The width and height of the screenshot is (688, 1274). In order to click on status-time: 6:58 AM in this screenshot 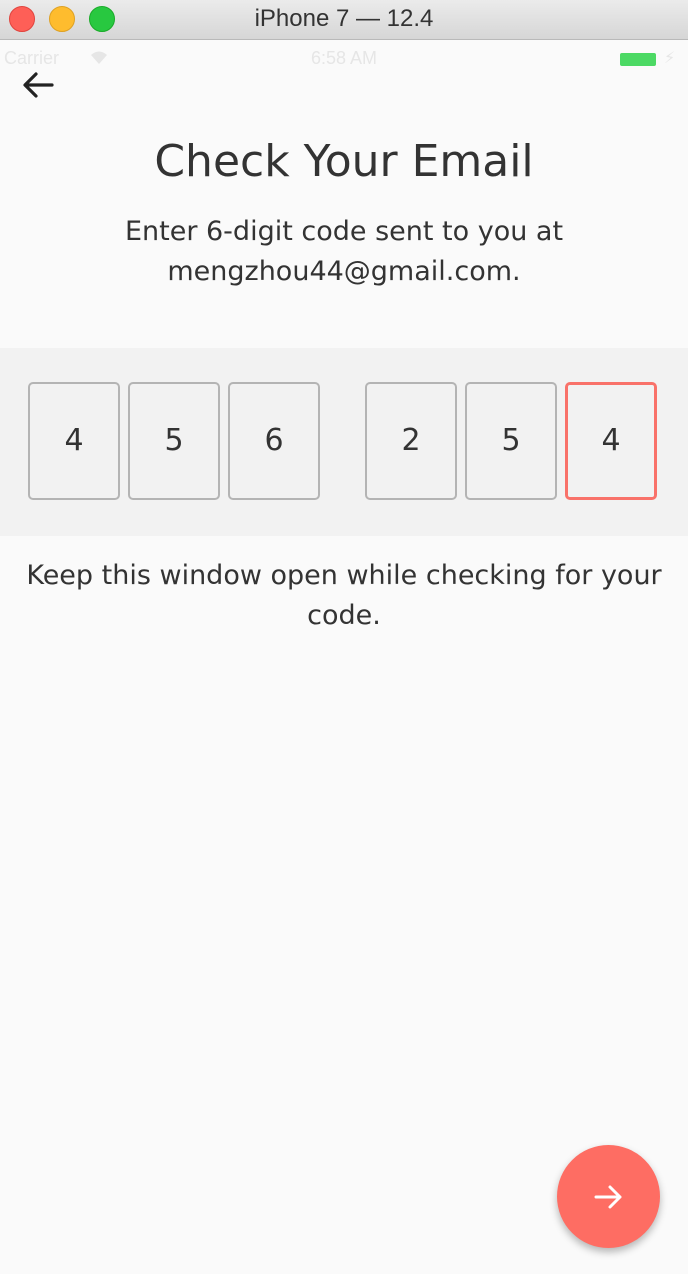, I will do `click(344, 58)`.